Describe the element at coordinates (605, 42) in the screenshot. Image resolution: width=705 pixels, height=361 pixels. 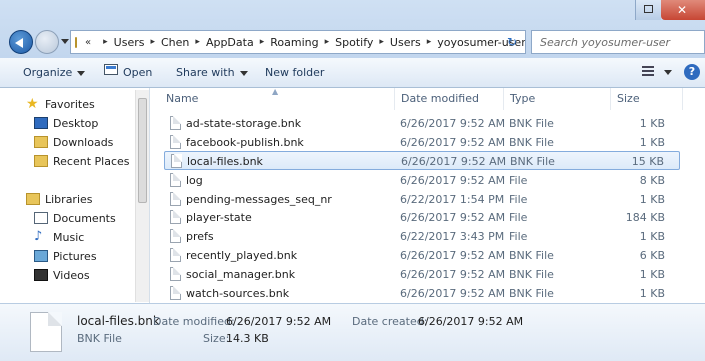
I see `search-placeholder: Search yoyosumer-user` at that location.